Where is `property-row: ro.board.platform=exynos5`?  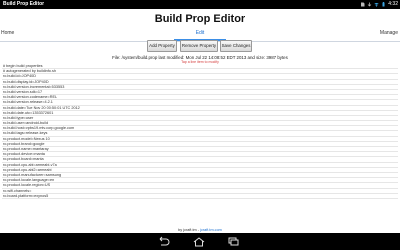
property-row: ro.board.platform=exynos5 is located at coordinates (200, 196).